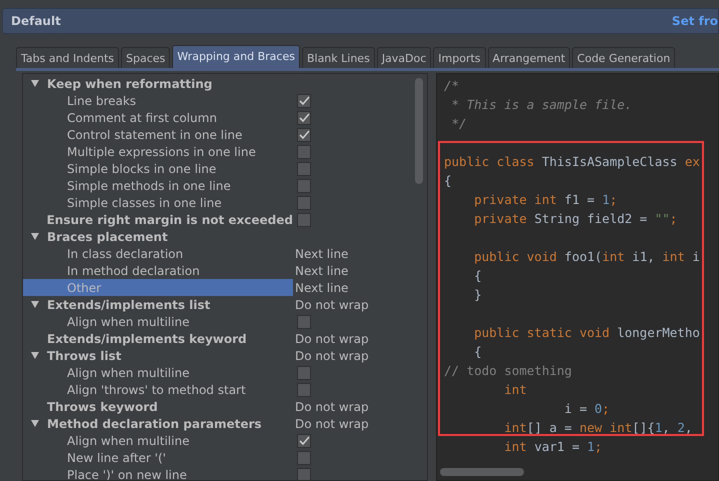 Image resolution: width=719 pixels, height=481 pixels. I want to click on setting-label: Place ')' on new line, so click(158, 473).